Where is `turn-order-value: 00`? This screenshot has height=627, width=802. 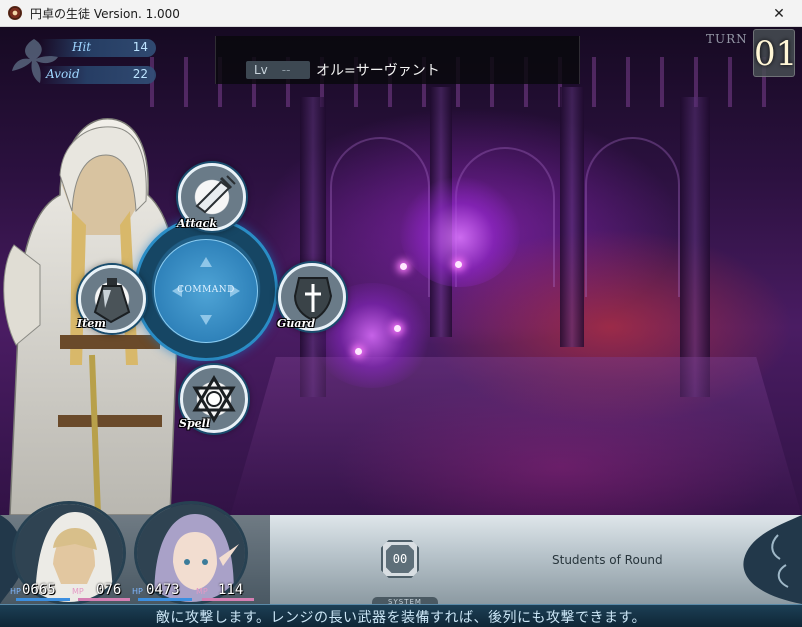 turn-order-value: 00 is located at coordinates (400, 559).